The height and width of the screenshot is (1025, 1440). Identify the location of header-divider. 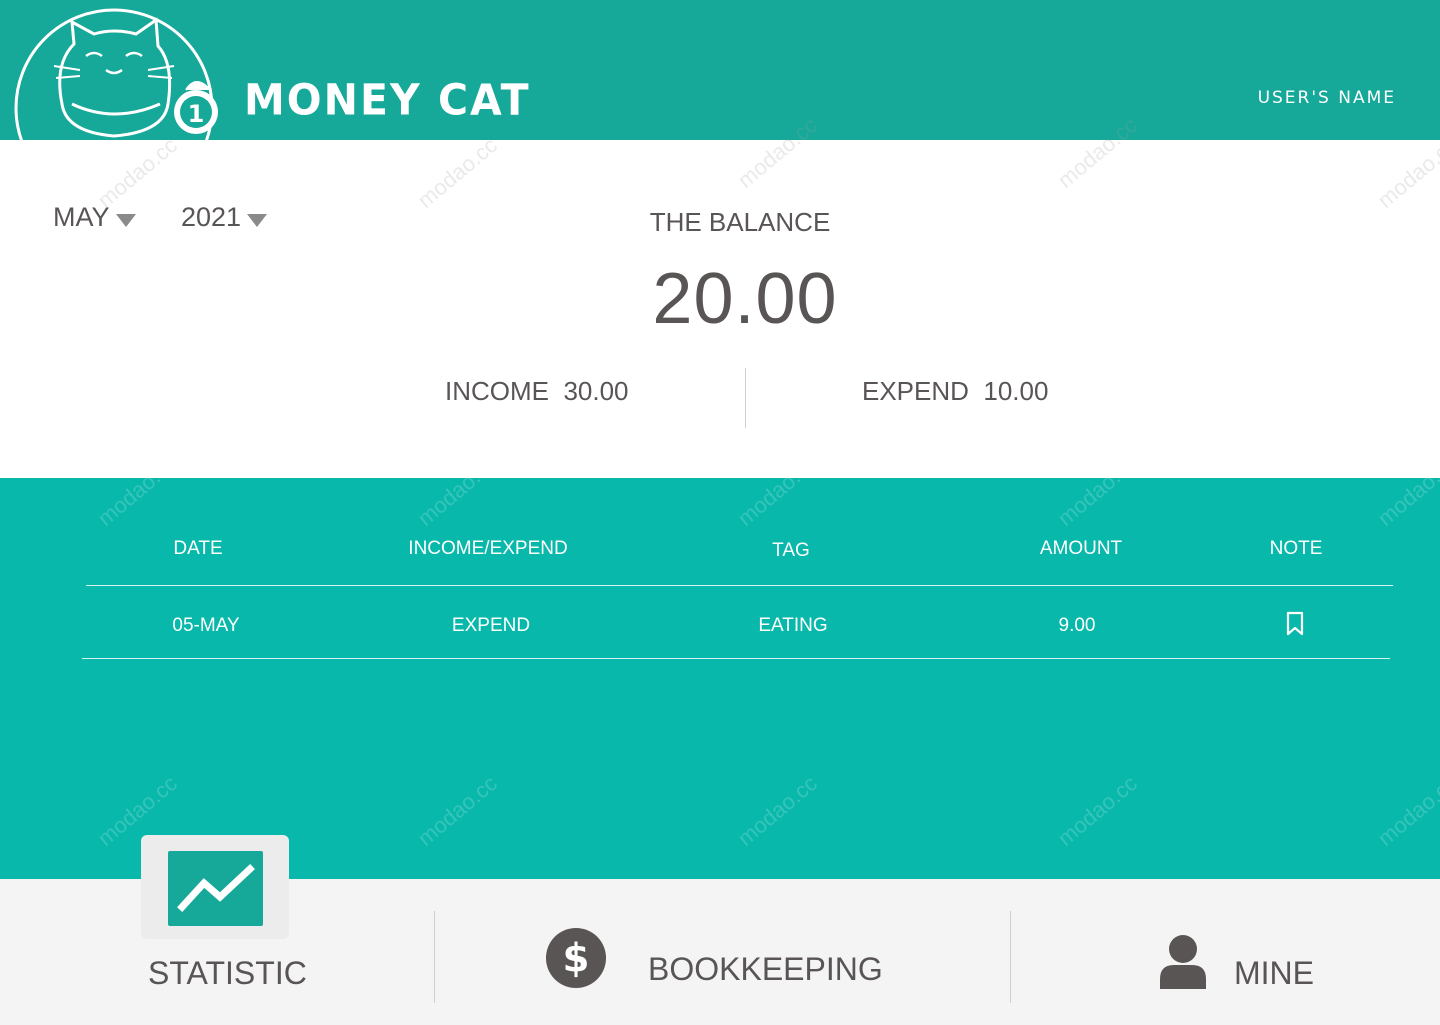
(739, 585).